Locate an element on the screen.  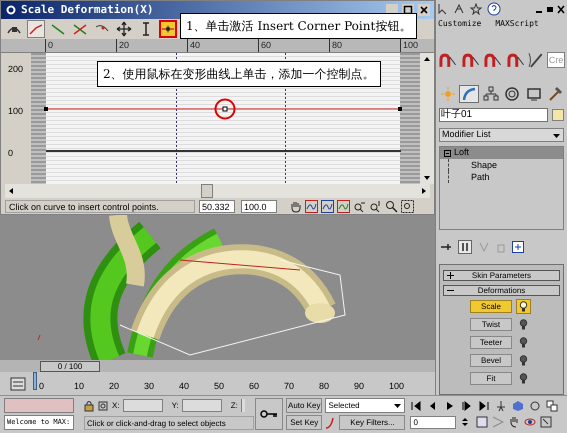
close-icon is located at coordinates (561, 9).